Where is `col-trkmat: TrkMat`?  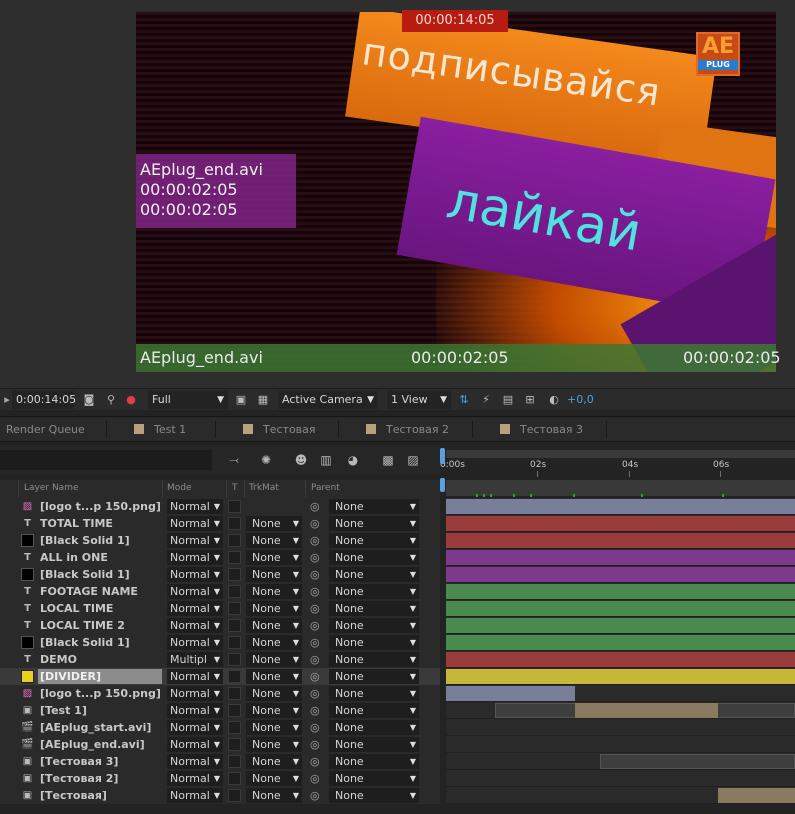
col-trkmat: TrkMat is located at coordinates (264, 488).